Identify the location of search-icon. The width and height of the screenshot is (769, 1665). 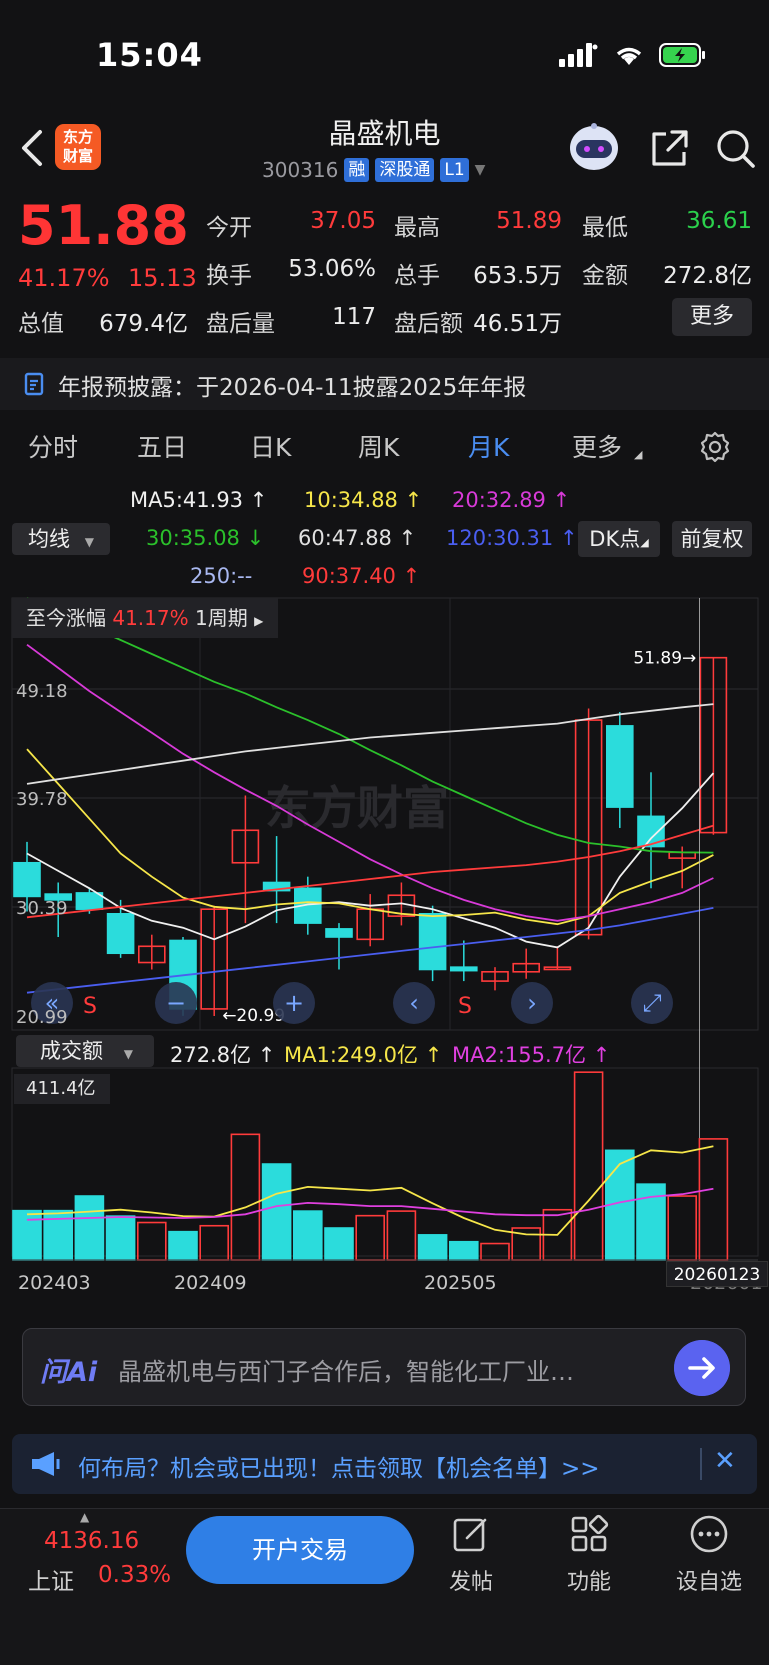
(736, 149).